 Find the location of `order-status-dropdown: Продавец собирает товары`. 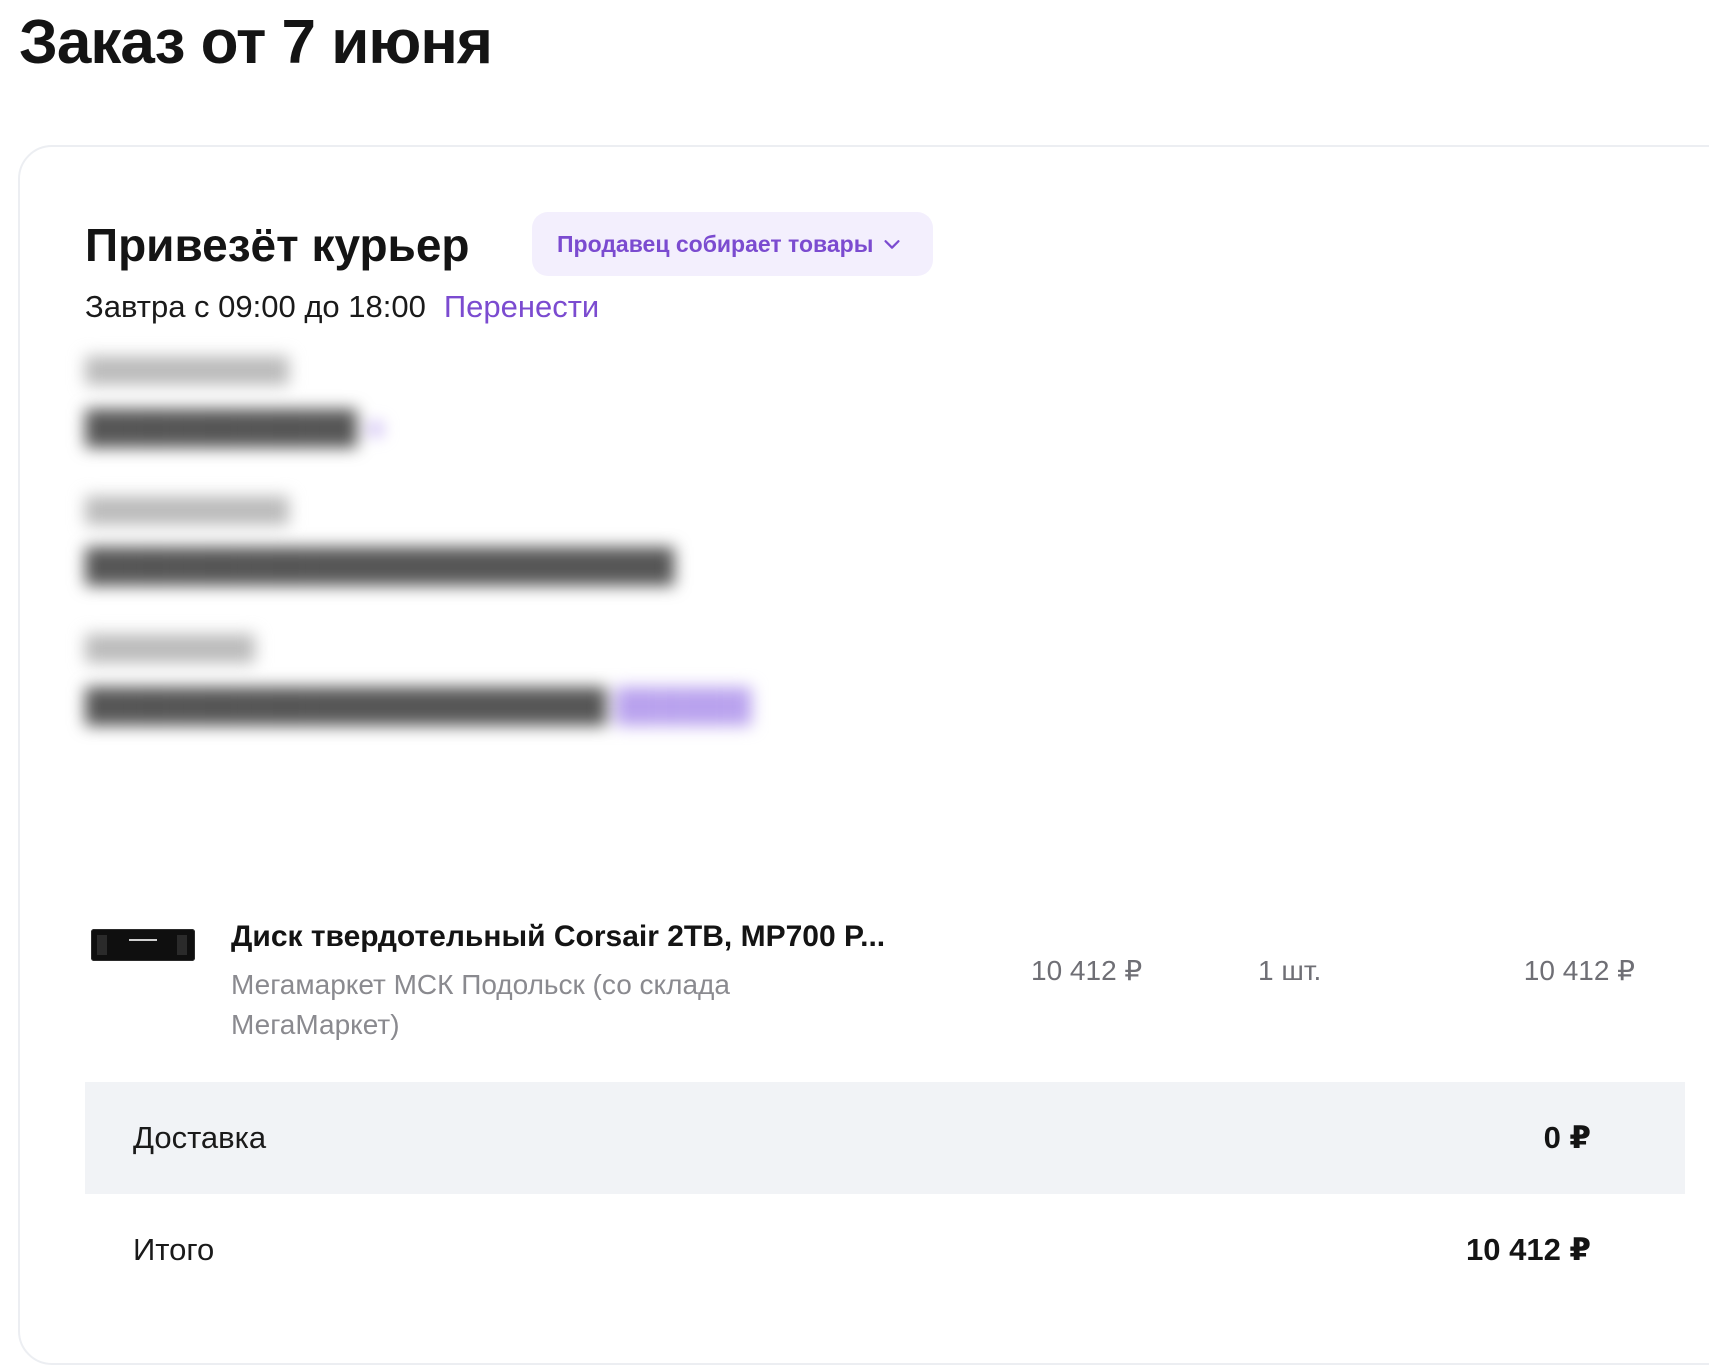

order-status-dropdown: Продавец собирает товары is located at coordinates (733, 244).